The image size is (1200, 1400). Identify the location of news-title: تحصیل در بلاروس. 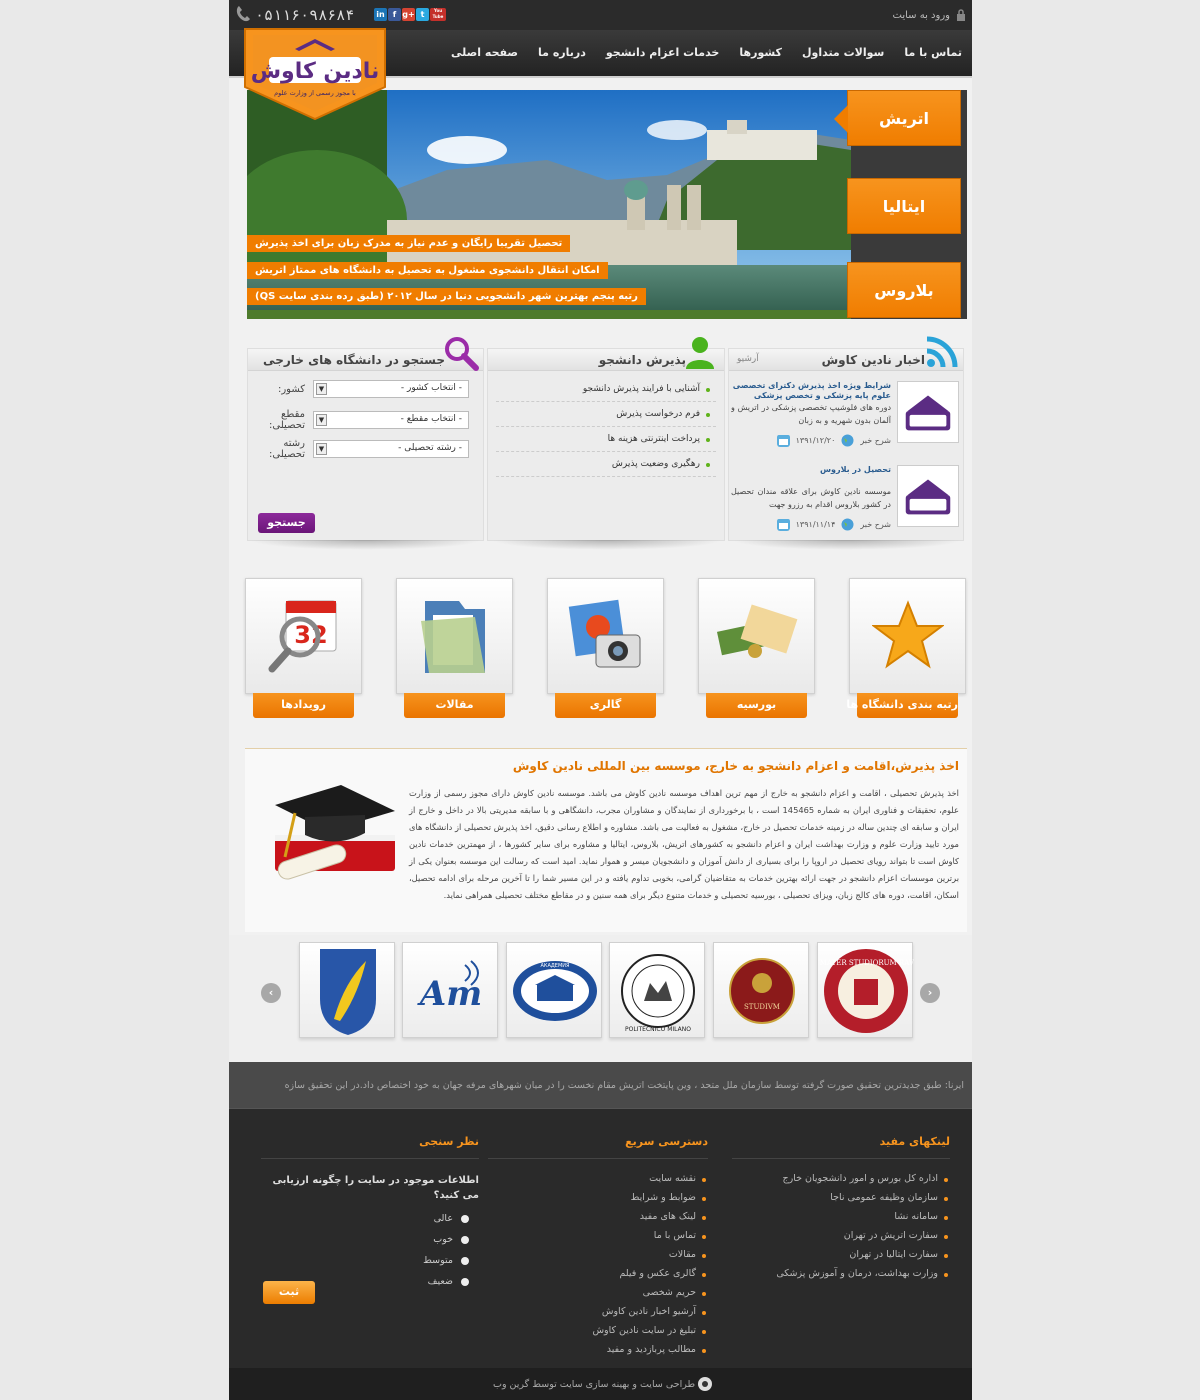
(811, 470).